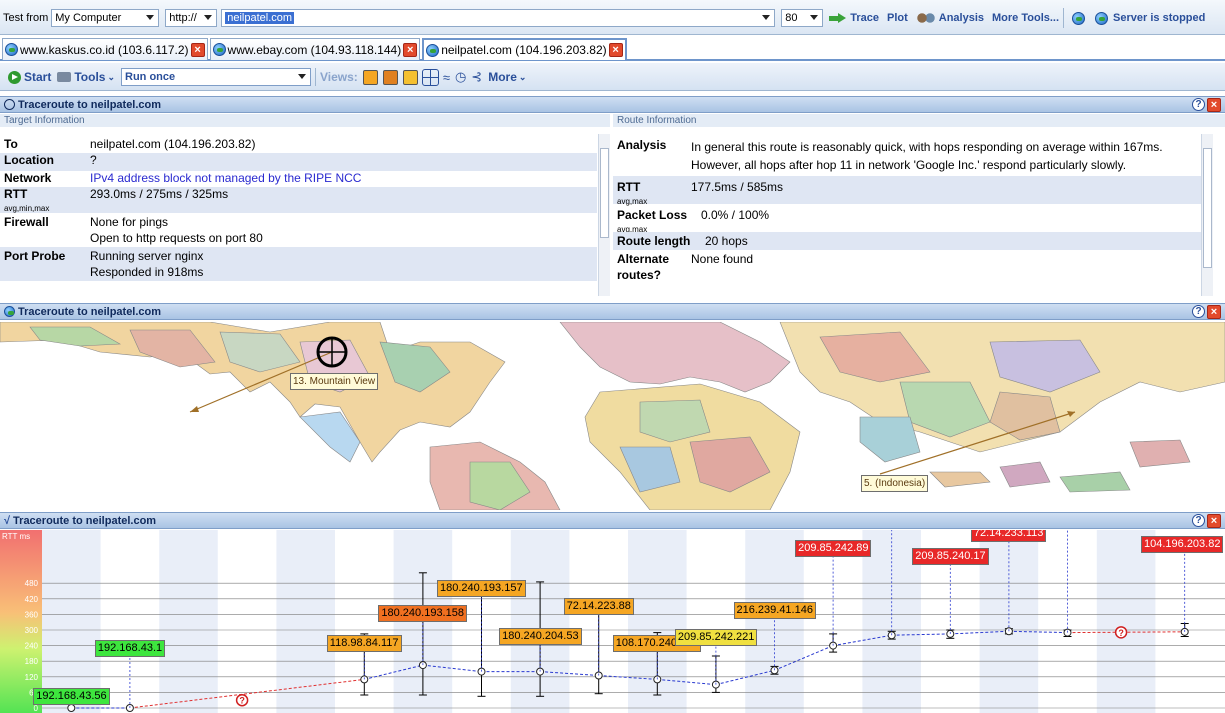 The width and height of the screenshot is (1225, 713). I want to click on chart-panel-title: Traceroute to neilpatel.com, so click(85, 520).